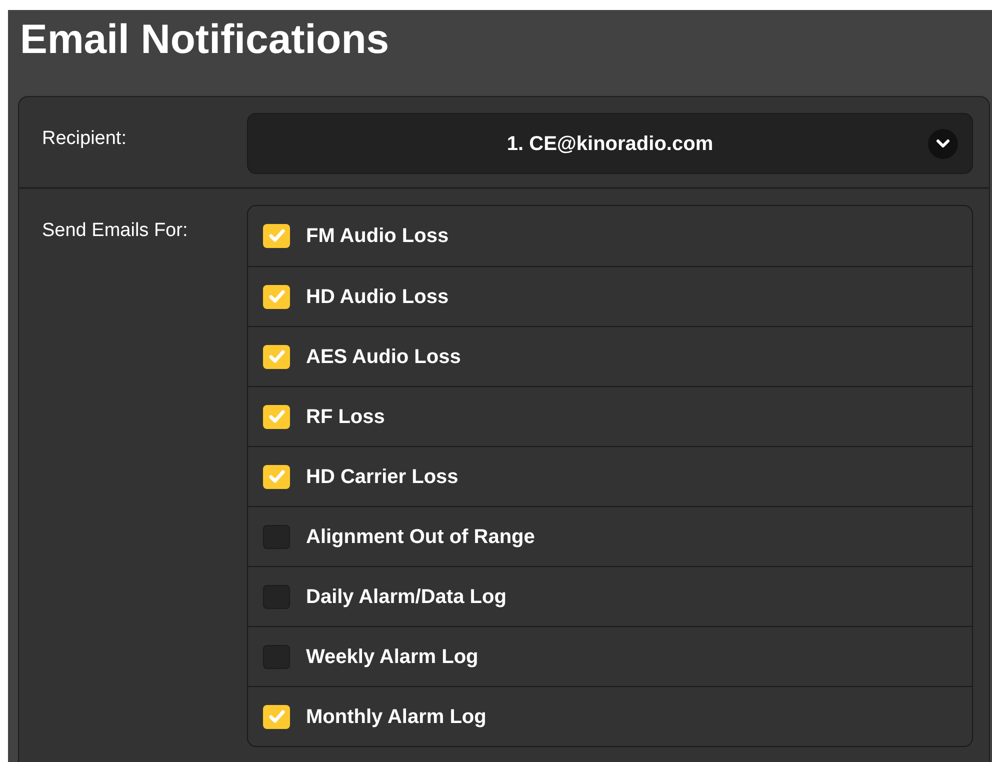 This screenshot has width=992, height=762. I want to click on recipient-label: Recipient:, so click(84, 138).